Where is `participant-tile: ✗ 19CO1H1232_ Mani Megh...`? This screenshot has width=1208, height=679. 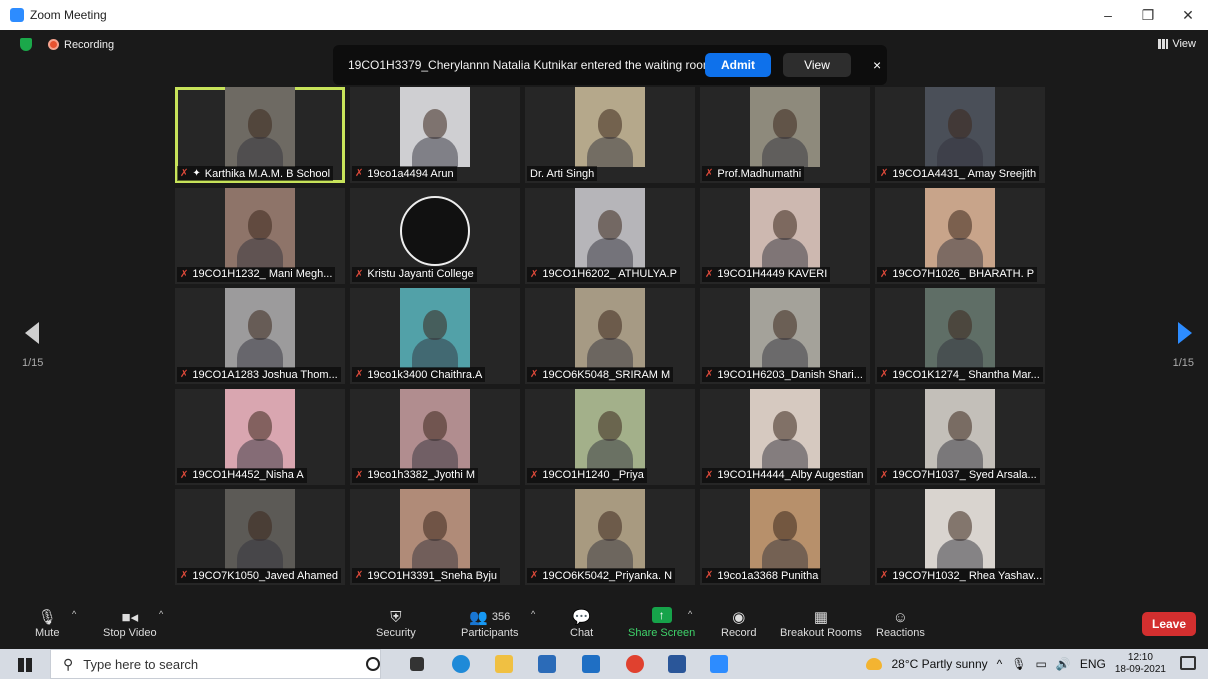
participant-tile: ✗ 19CO1H1232_ Mani Megh... is located at coordinates (260, 235).